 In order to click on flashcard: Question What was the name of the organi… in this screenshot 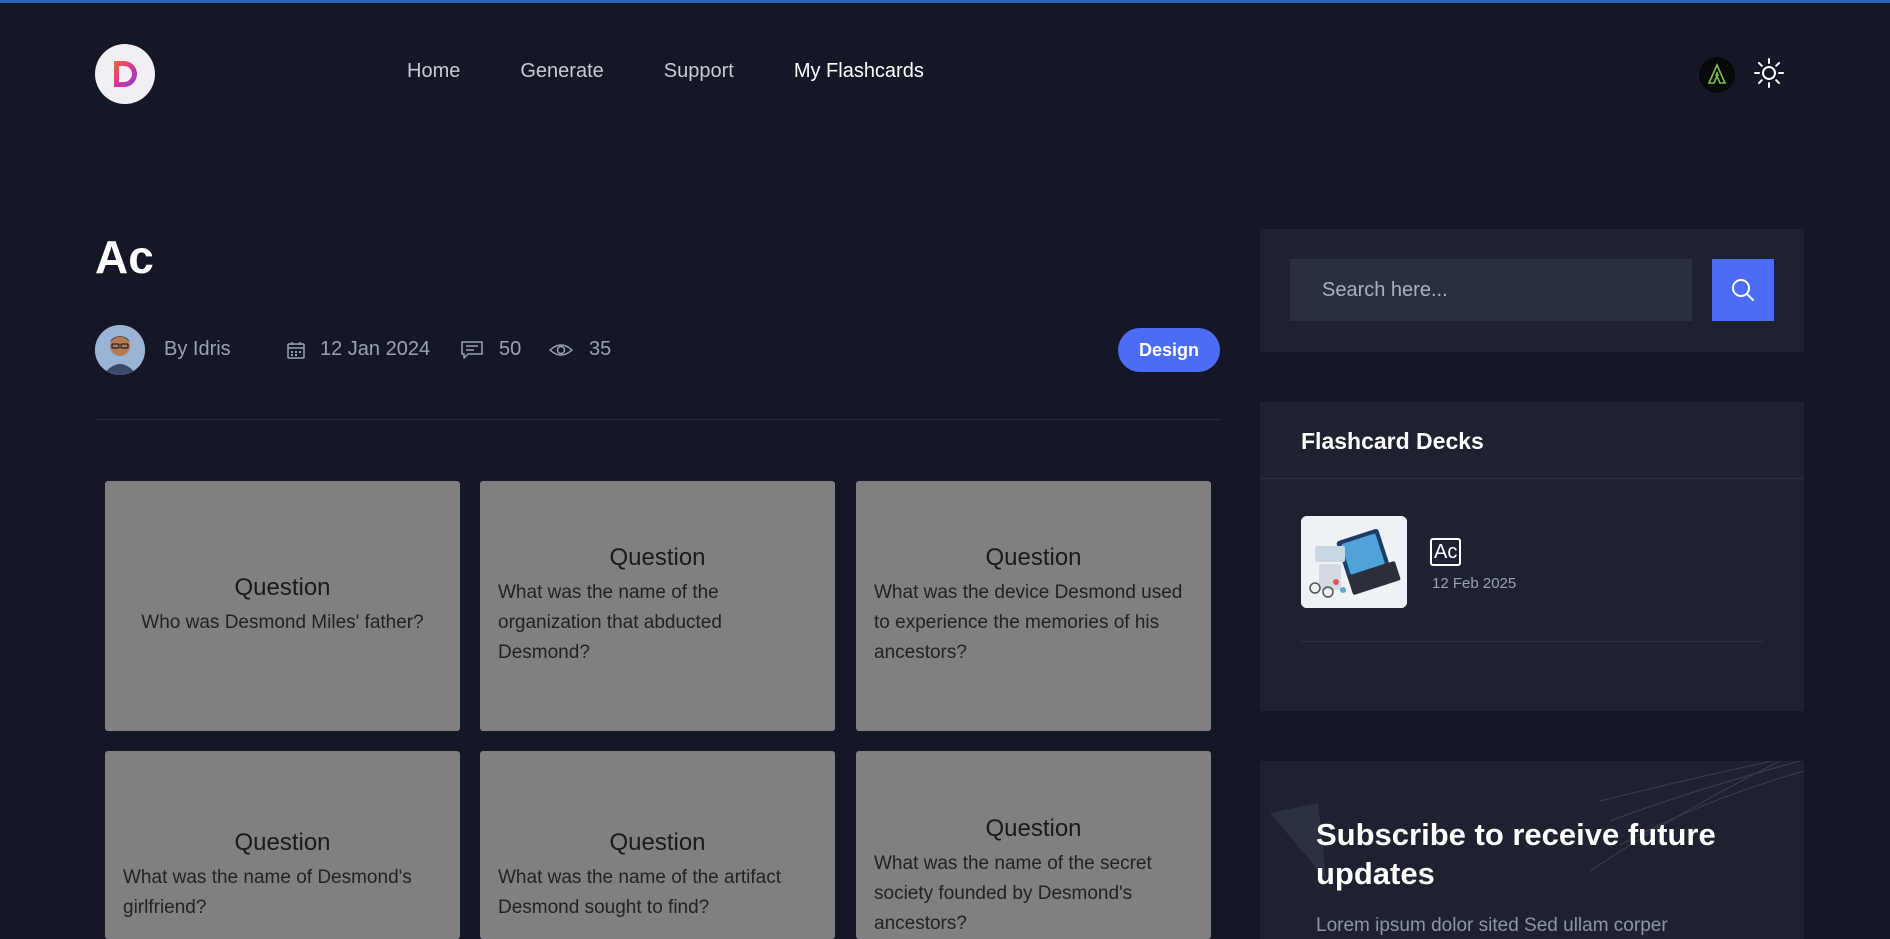, I will do `click(657, 606)`.